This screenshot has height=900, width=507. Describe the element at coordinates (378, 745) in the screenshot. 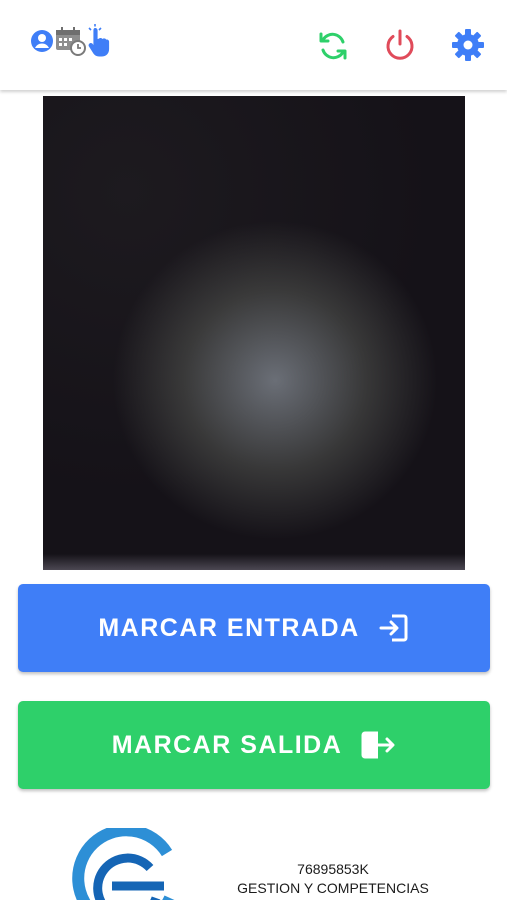

I see `sign-out-icon` at that location.